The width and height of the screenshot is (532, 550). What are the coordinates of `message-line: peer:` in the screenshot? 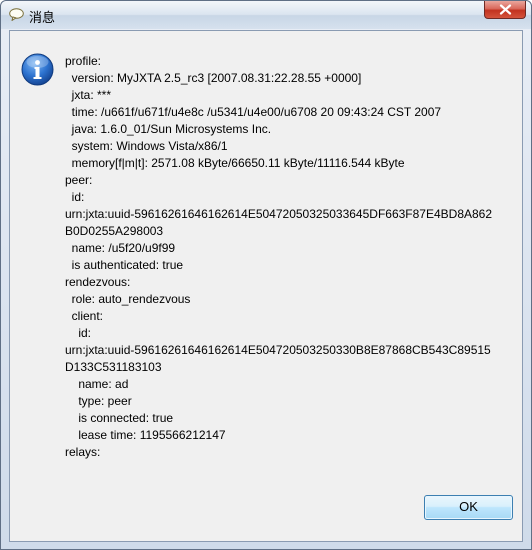 It's located at (79, 180).